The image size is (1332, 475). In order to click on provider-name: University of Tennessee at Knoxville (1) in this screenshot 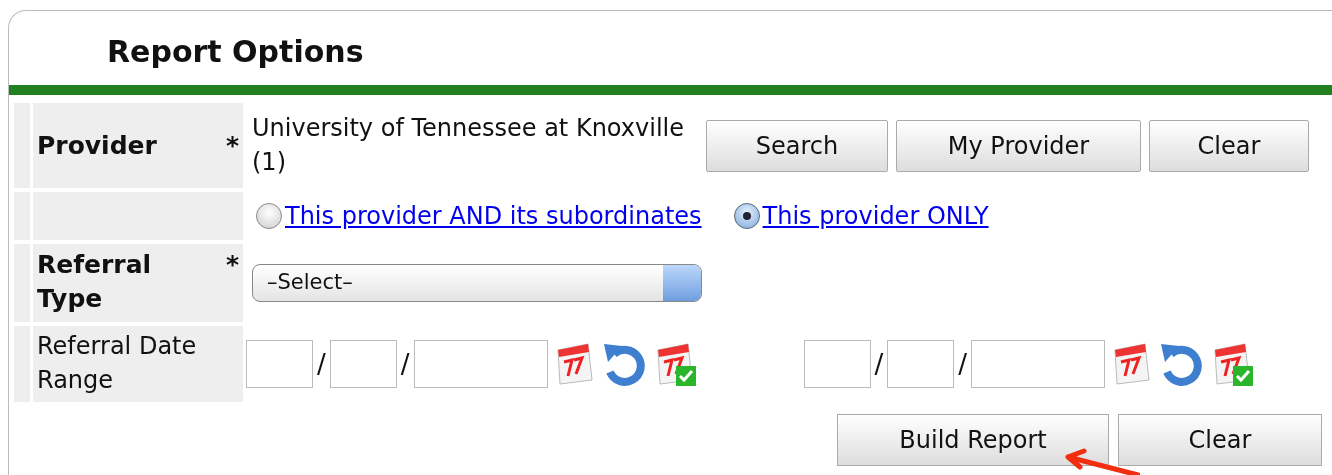, I will do `click(468, 145)`.